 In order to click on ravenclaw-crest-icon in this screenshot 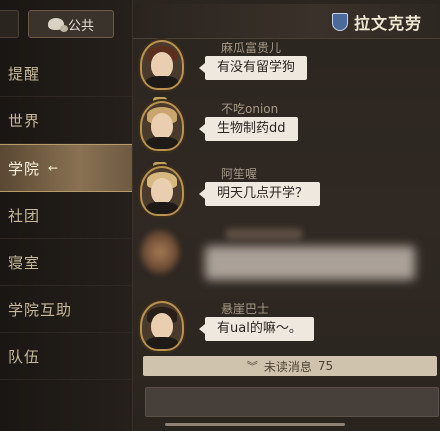, I will do `click(339, 22)`.